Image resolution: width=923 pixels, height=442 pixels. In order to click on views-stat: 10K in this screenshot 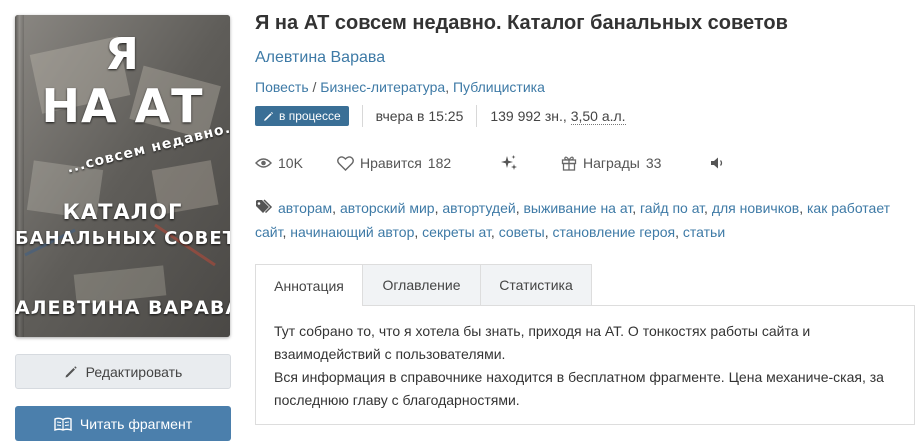, I will do `click(279, 163)`.